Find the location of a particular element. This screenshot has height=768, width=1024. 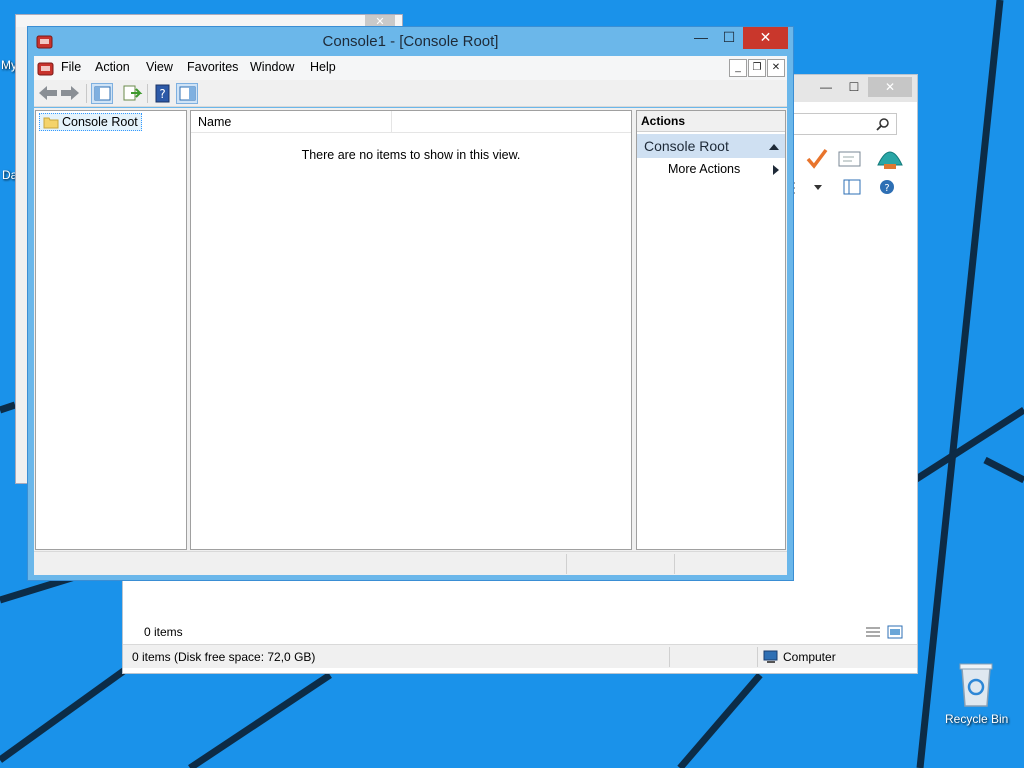

actions-pane-title: Actions is located at coordinates (711, 121).